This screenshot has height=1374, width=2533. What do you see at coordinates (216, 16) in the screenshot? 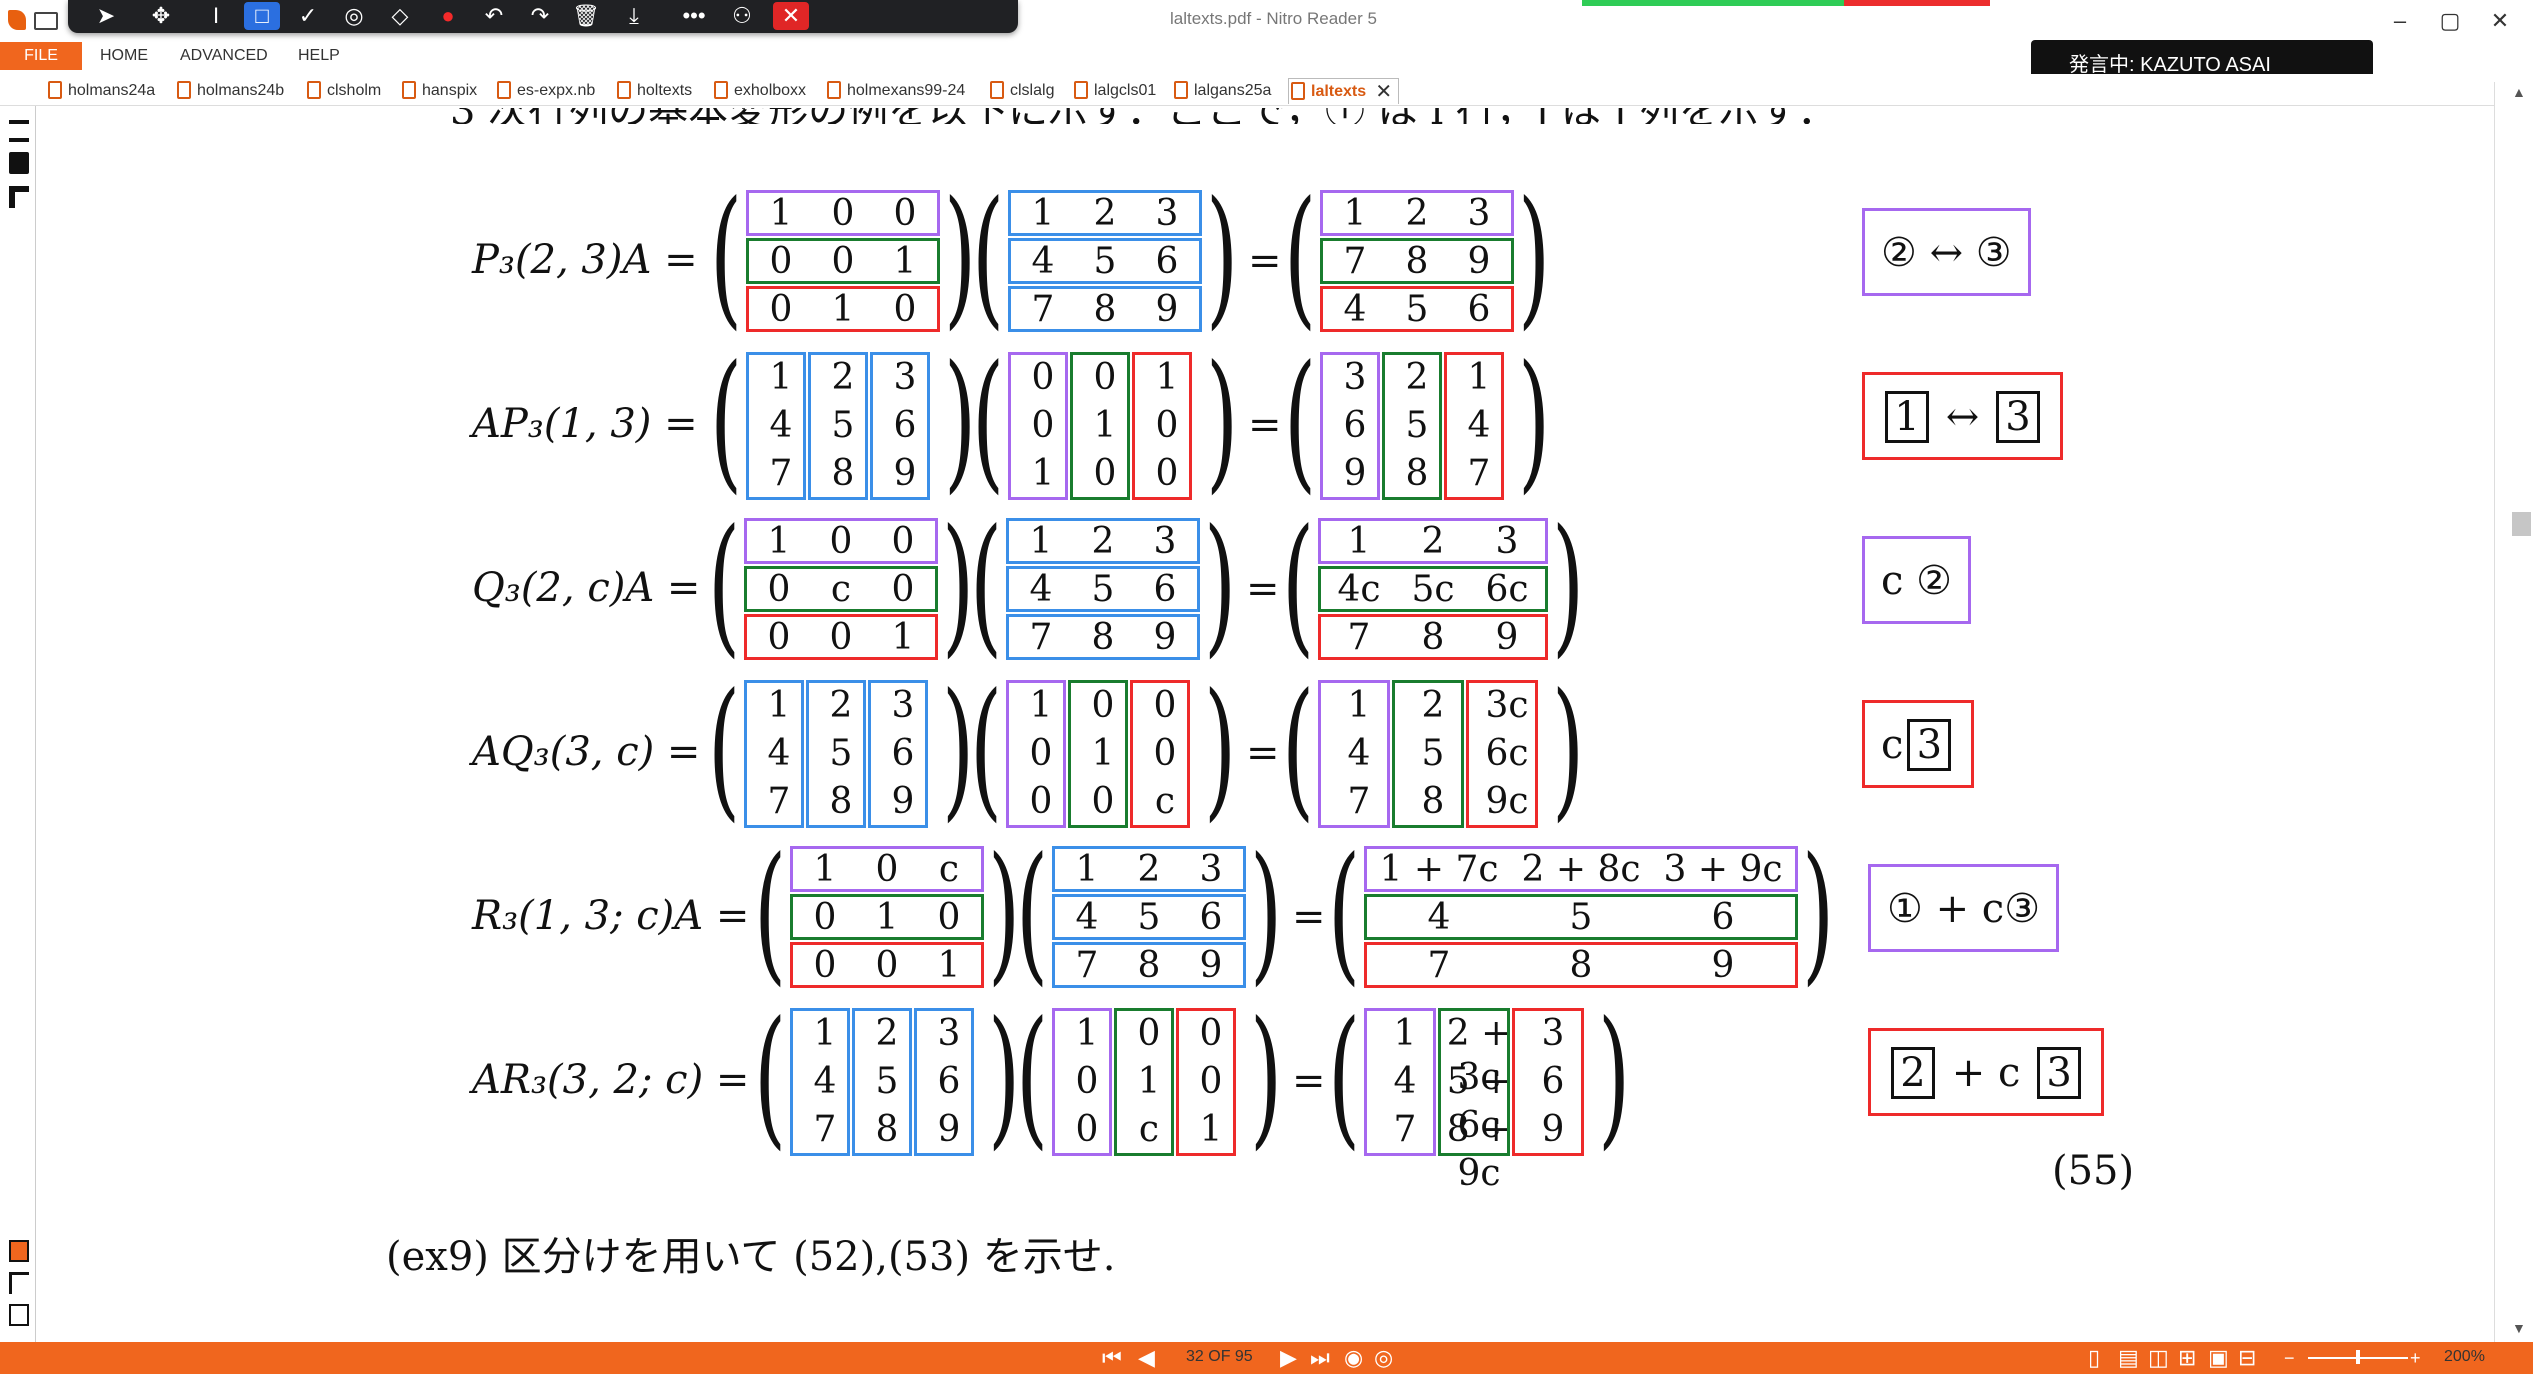
I see `text-cursor-icon: I` at bounding box center [216, 16].